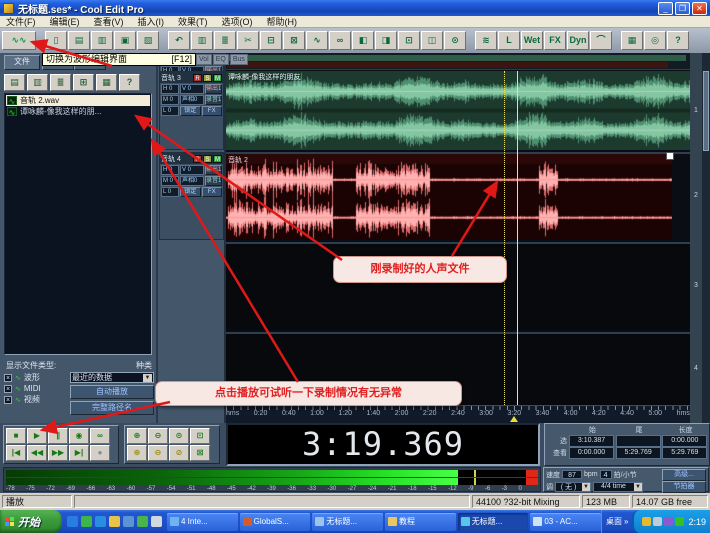  I want to click on track1-lane: 谭咏麟-像我这样的朋友, so click(458, 110).